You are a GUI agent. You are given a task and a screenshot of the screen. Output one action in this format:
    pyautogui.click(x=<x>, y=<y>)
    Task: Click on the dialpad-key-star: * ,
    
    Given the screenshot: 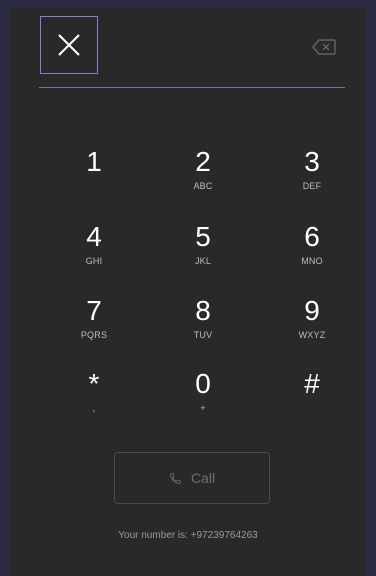 What is the action you would take?
    pyautogui.click(x=94, y=400)
    